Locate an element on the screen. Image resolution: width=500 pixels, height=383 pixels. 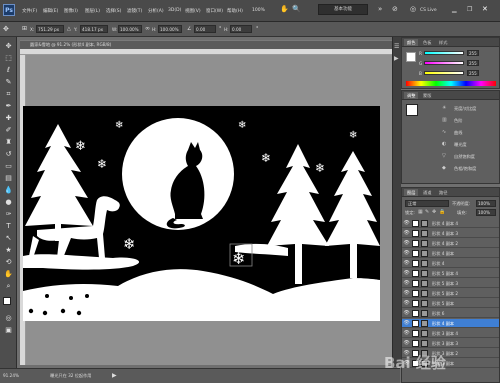
hand-icon: ✋ is located at coordinates (284, 9).